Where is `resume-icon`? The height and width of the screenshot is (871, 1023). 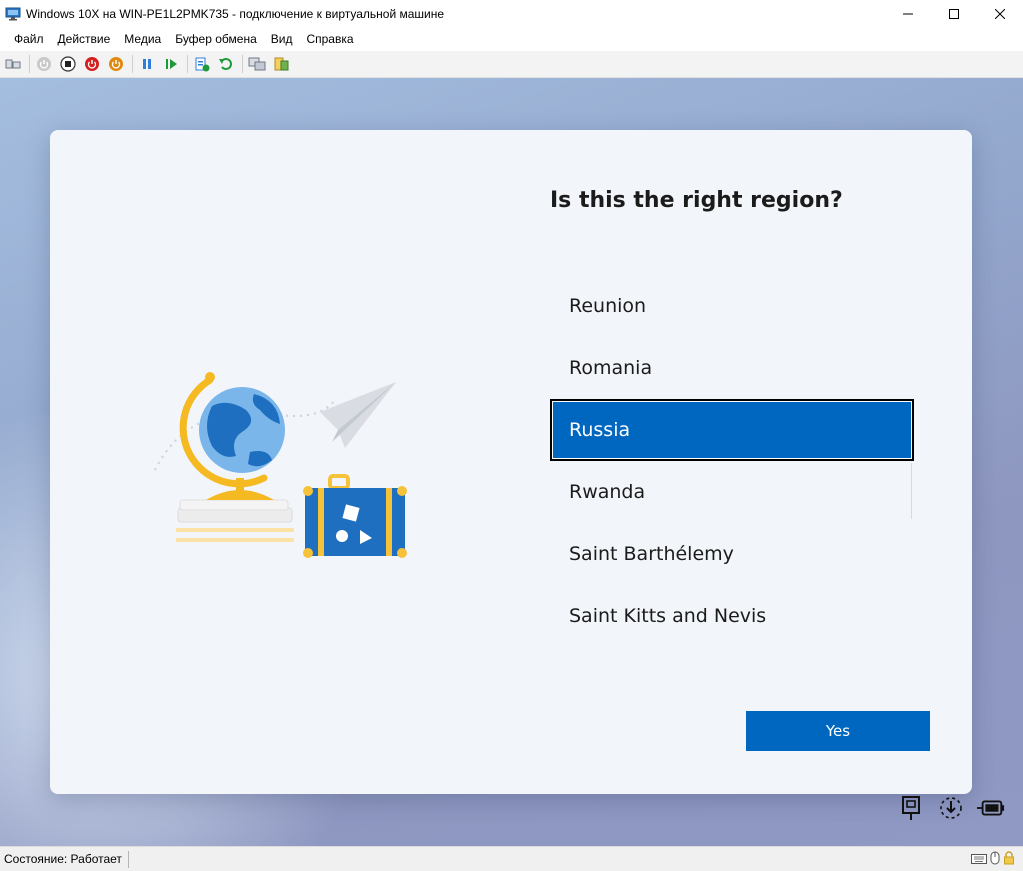 resume-icon is located at coordinates (171, 64).